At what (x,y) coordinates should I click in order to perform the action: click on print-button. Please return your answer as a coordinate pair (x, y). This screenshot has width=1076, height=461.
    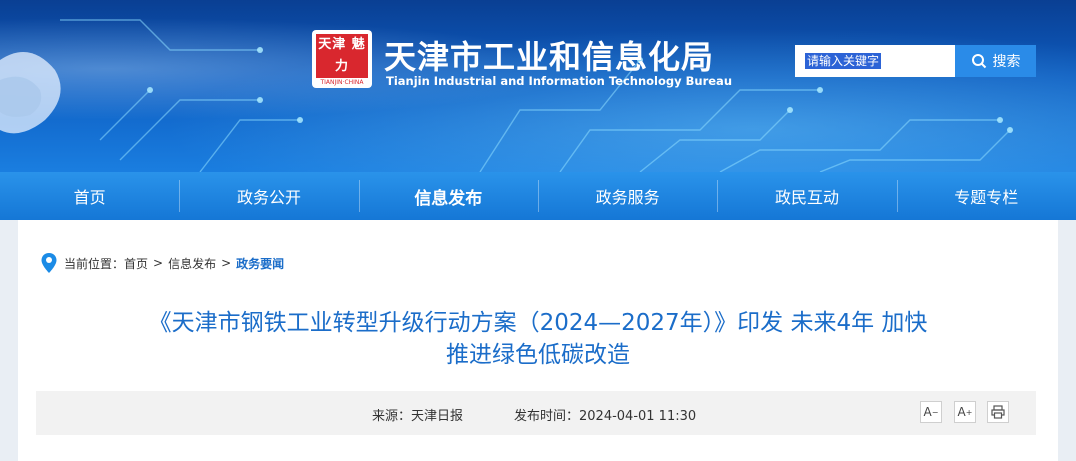
    Looking at the image, I should click on (998, 412).